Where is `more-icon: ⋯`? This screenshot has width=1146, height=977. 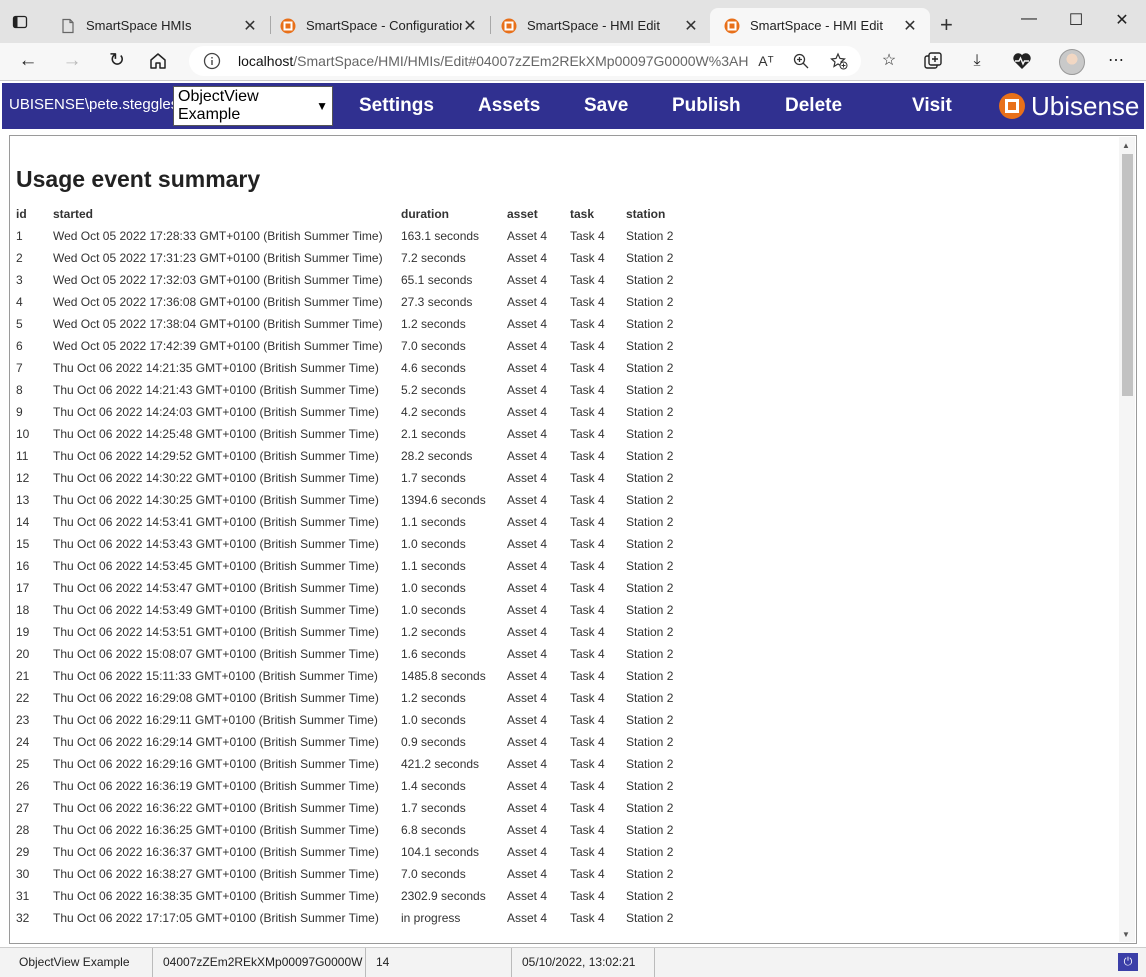
more-icon: ⋯ is located at coordinates (1116, 61).